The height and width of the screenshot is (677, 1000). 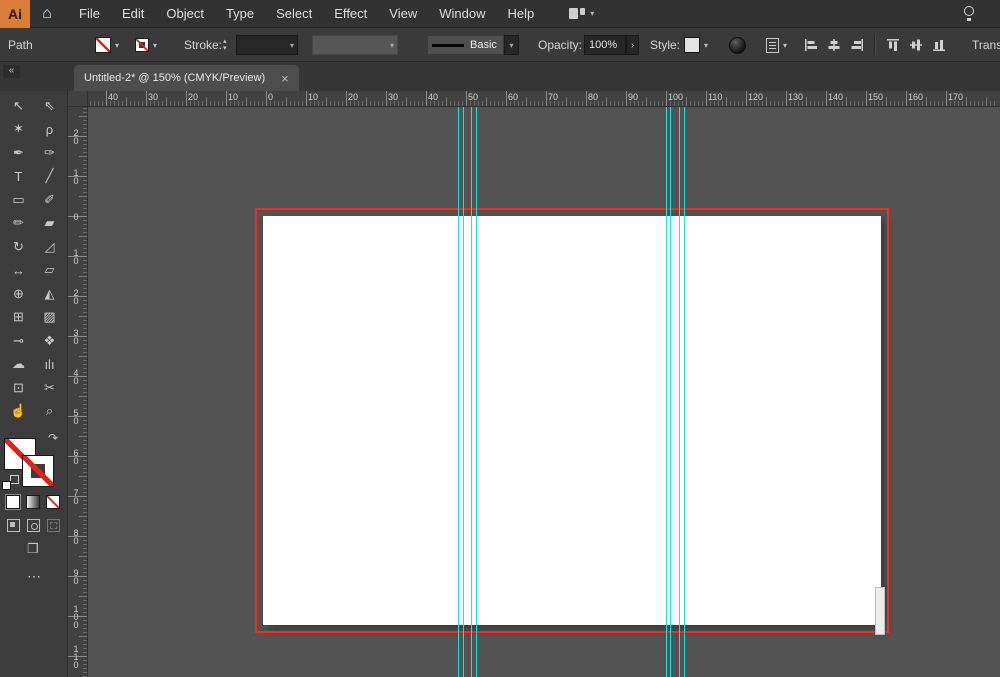 What do you see at coordinates (133, 14) in the screenshot?
I see `menu-item: Edit` at bounding box center [133, 14].